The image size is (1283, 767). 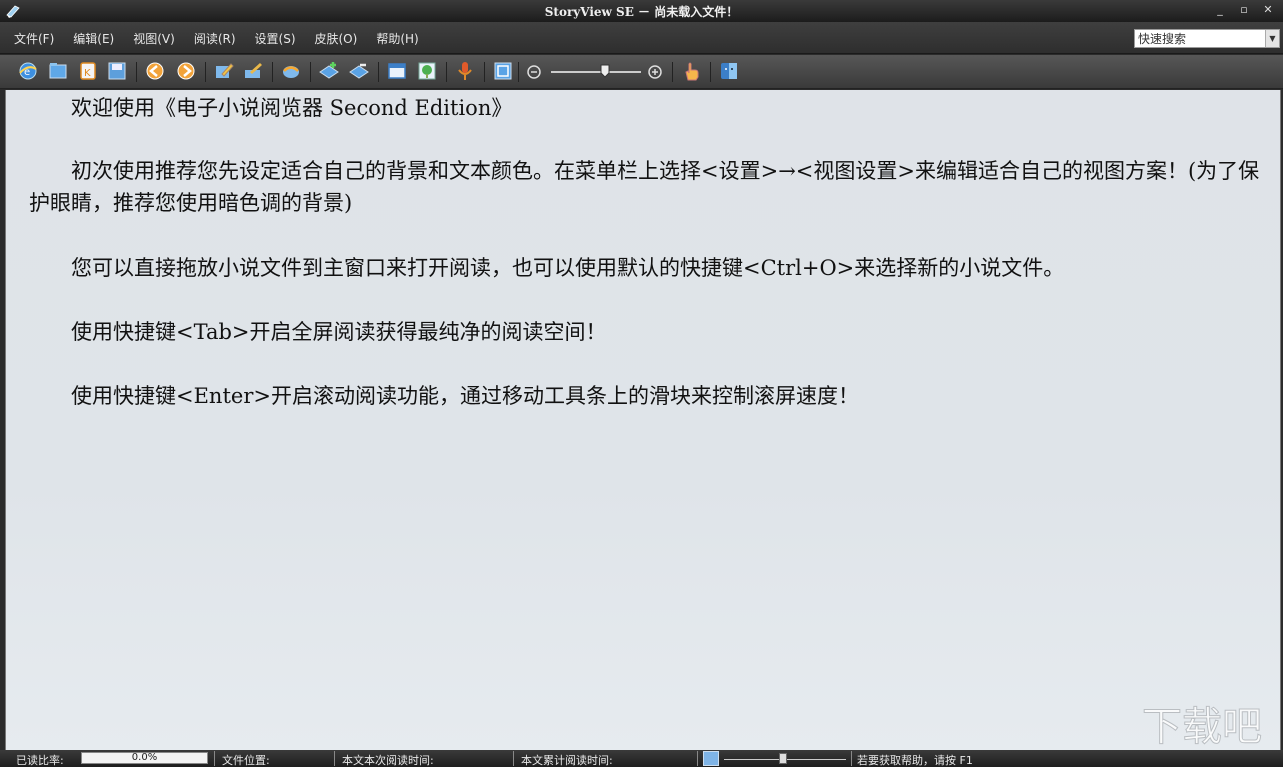 What do you see at coordinates (318, 332) in the screenshot?
I see `fullscreen-tip-paragraph: 使用快捷键<Tab>开启全屏阅读获得最纯净的阅读空间！` at bounding box center [318, 332].